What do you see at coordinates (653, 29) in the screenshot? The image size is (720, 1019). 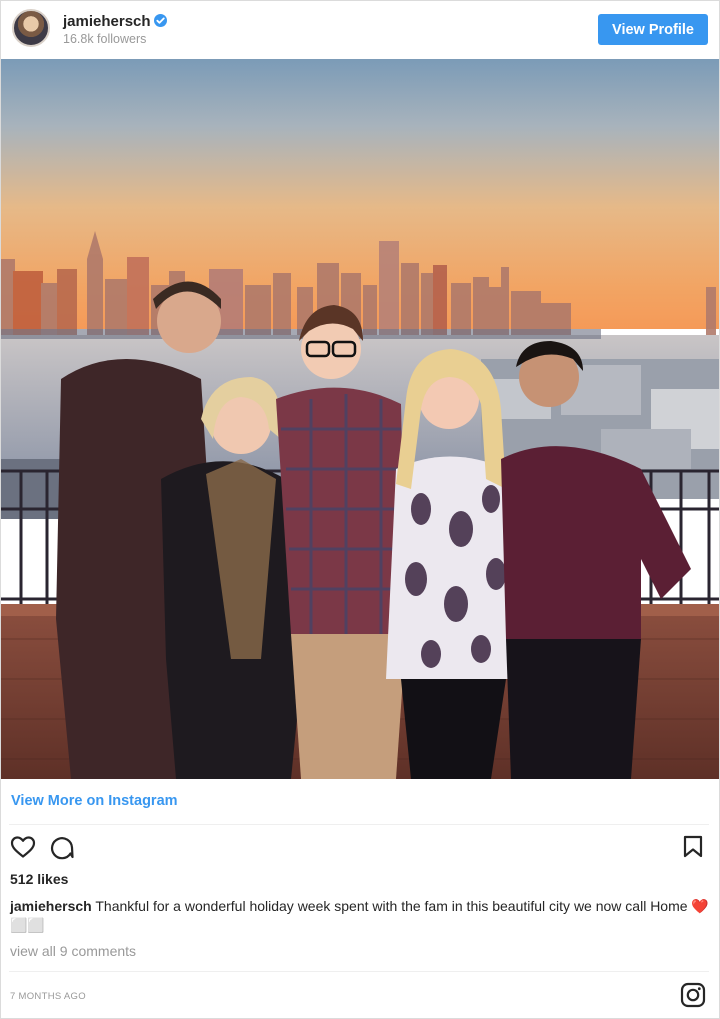 I see `view-profile-button: View Profile` at bounding box center [653, 29].